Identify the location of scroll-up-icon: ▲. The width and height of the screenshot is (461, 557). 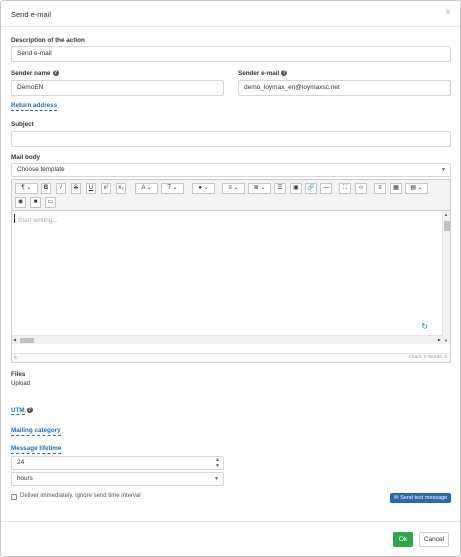
(446, 214).